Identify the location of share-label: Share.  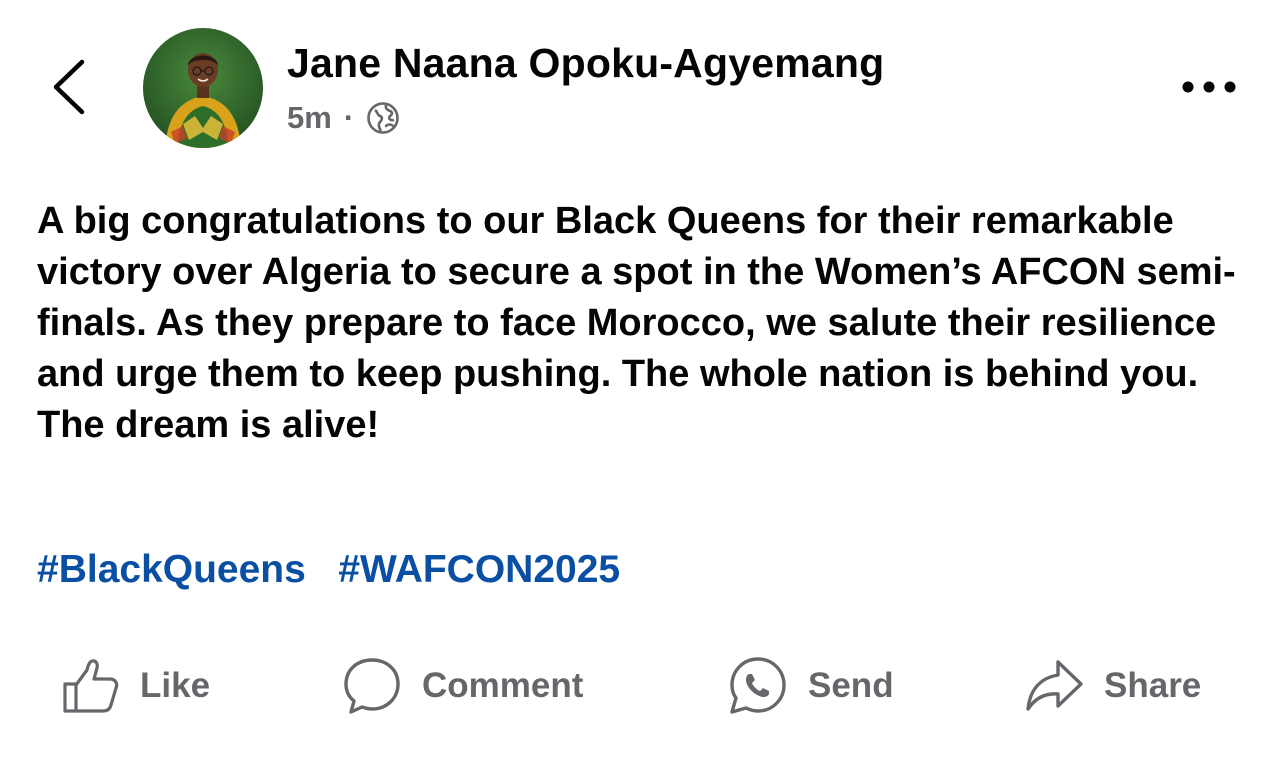
(1153, 685).